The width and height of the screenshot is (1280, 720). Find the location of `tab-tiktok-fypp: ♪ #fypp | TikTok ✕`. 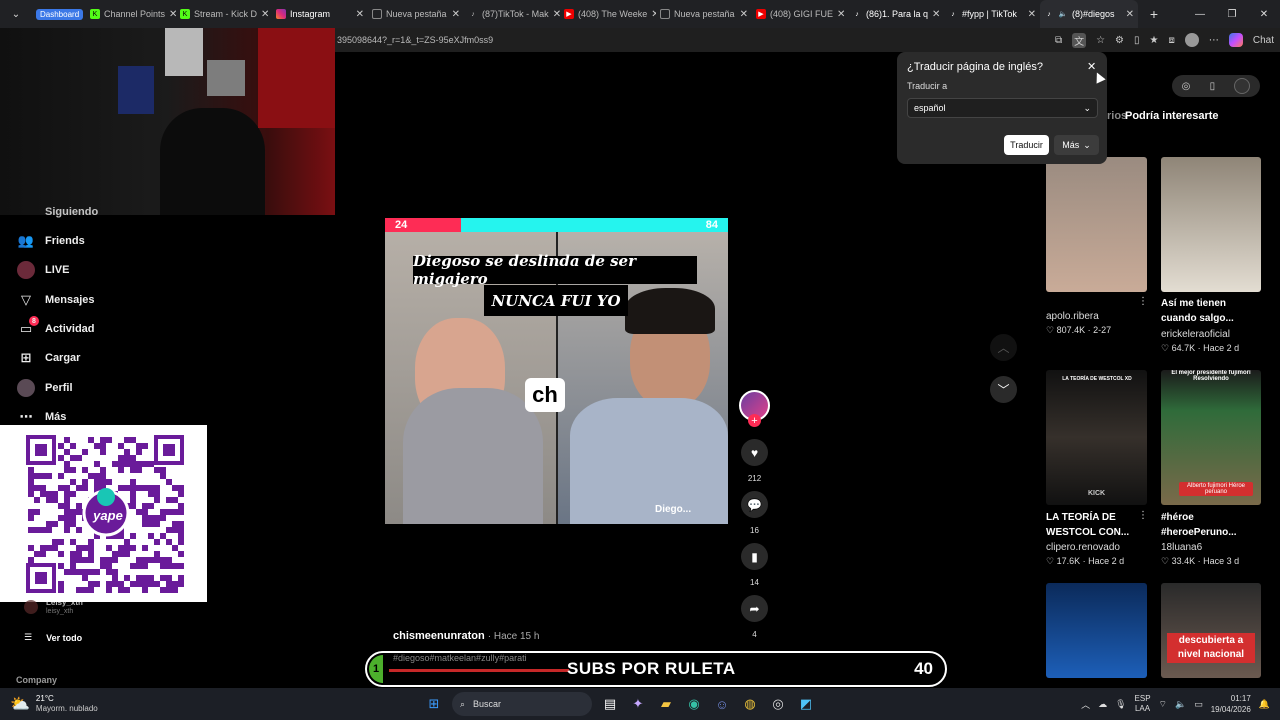

tab-tiktok-fypp: ♪ #fypp | TikTok ✕ is located at coordinates (992, 14).